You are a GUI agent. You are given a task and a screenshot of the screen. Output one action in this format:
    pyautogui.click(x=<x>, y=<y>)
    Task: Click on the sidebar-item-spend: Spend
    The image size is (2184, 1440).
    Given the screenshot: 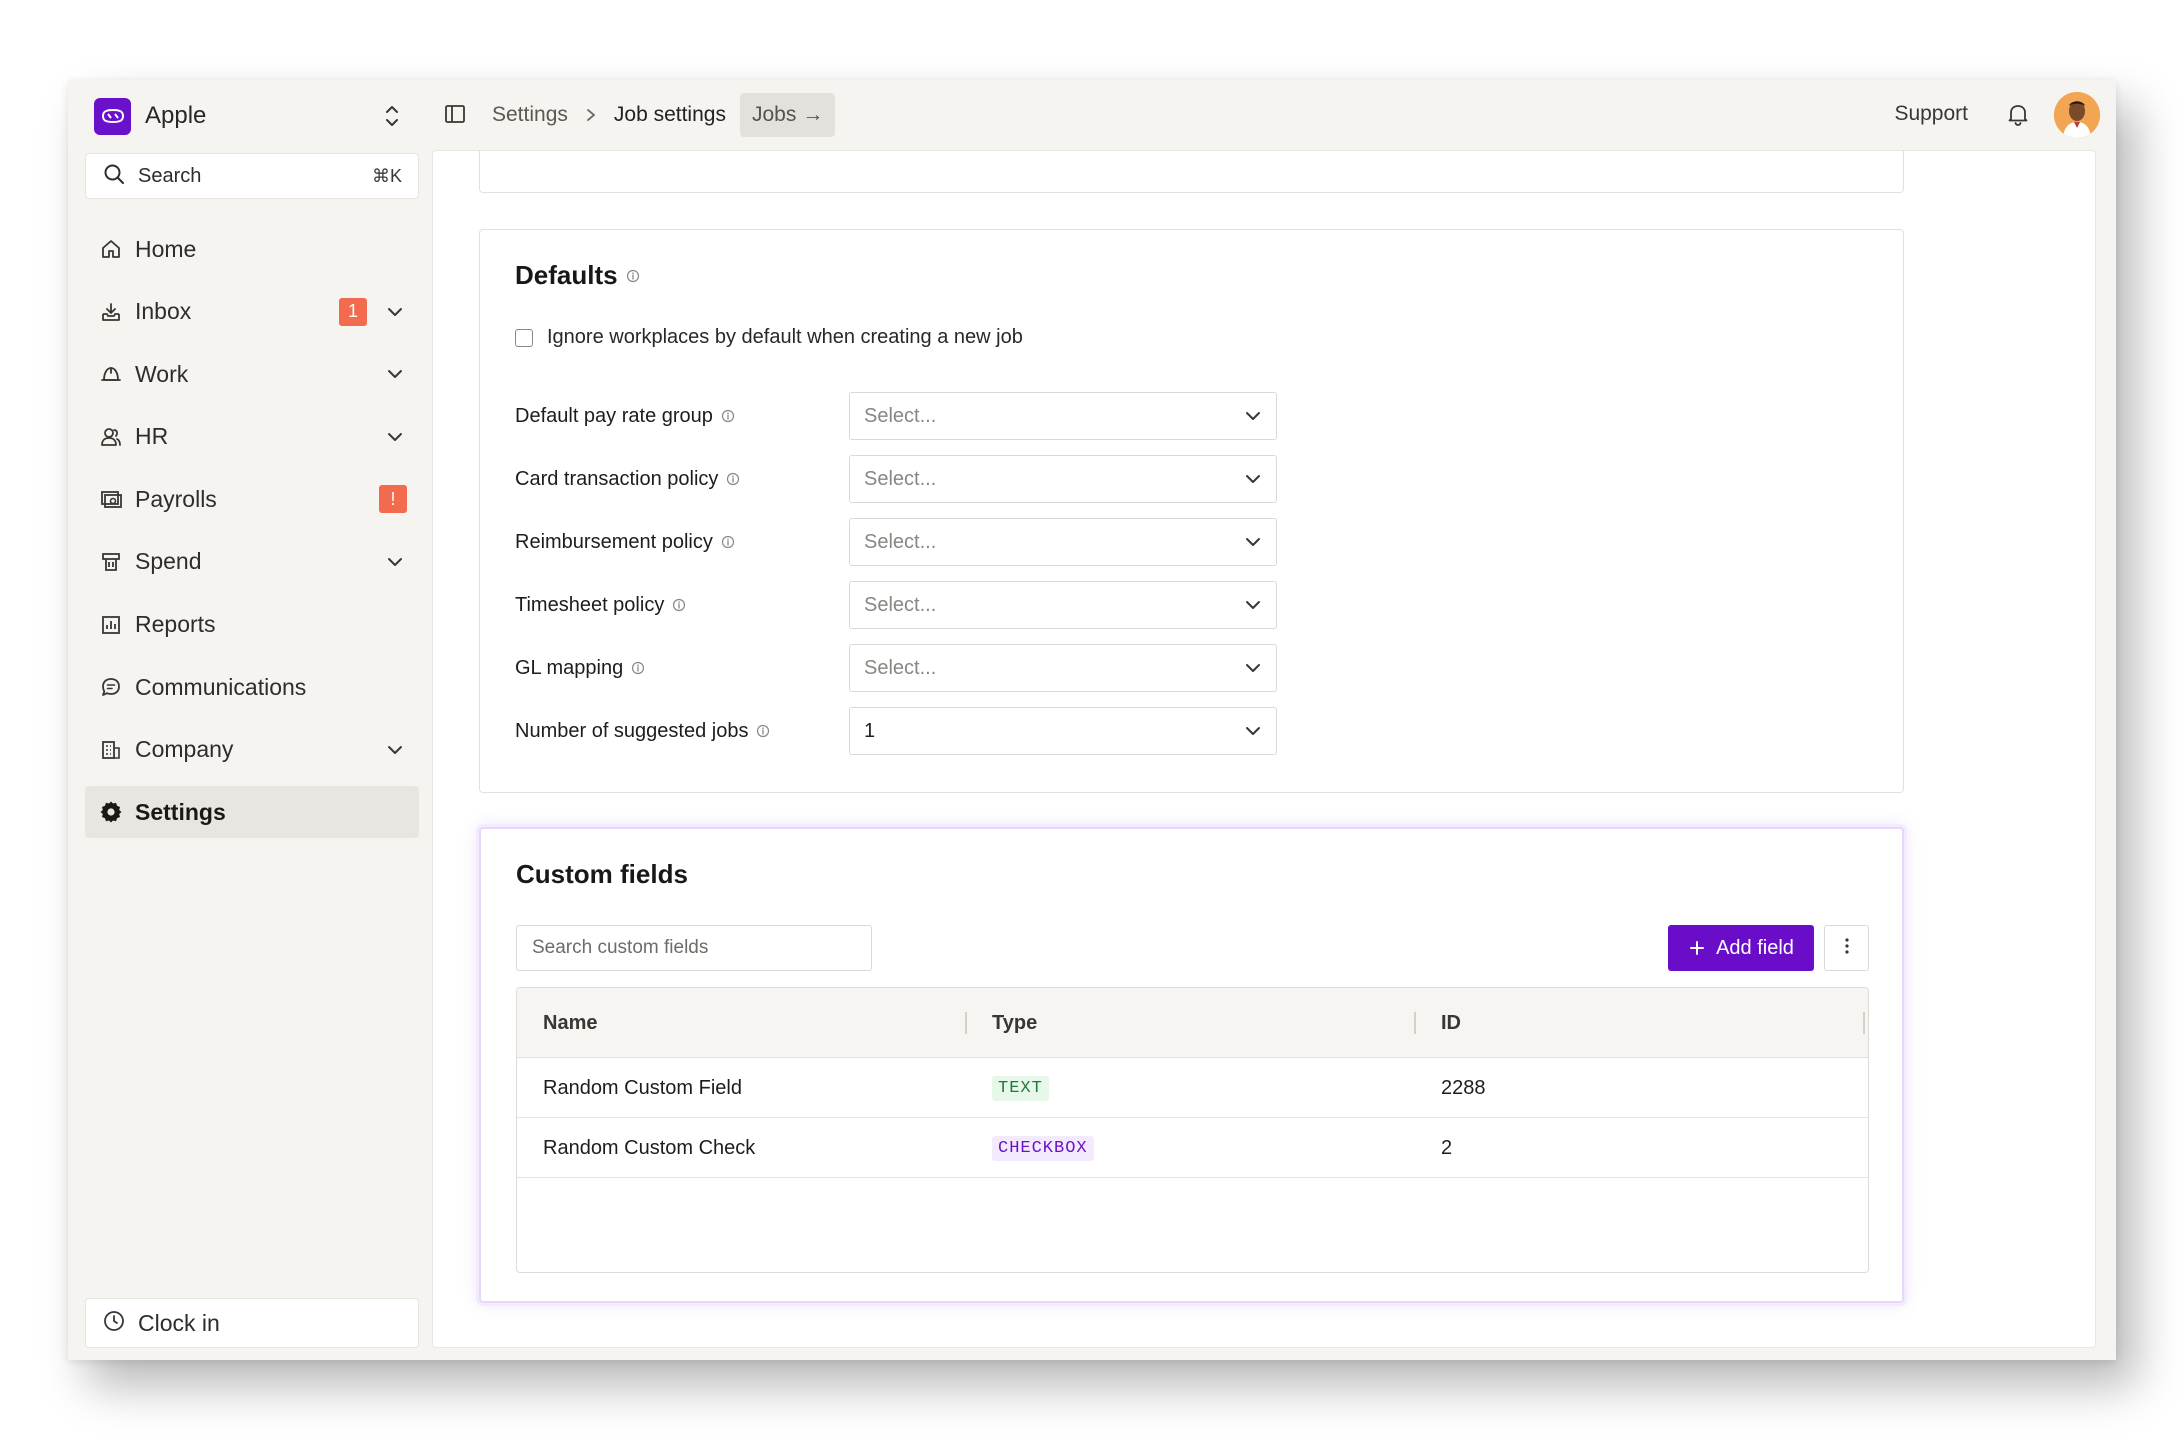 What is the action you would take?
    pyautogui.click(x=252, y=562)
    